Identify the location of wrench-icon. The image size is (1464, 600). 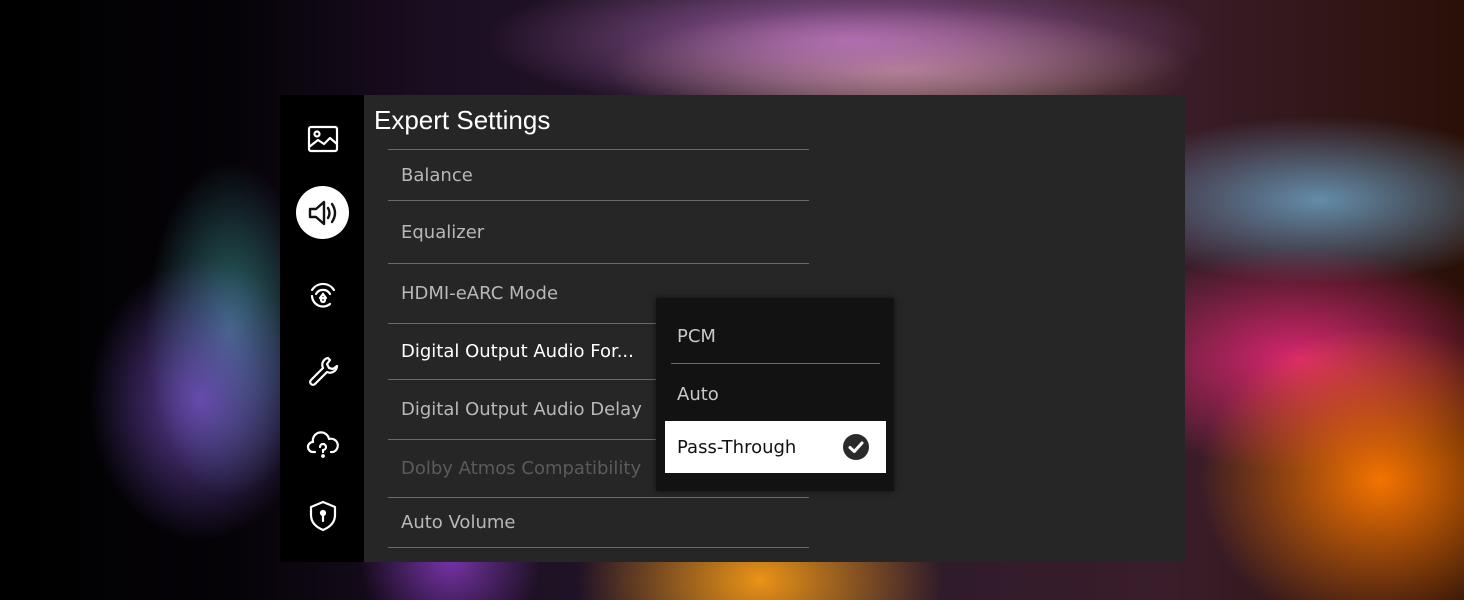
(323, 371).